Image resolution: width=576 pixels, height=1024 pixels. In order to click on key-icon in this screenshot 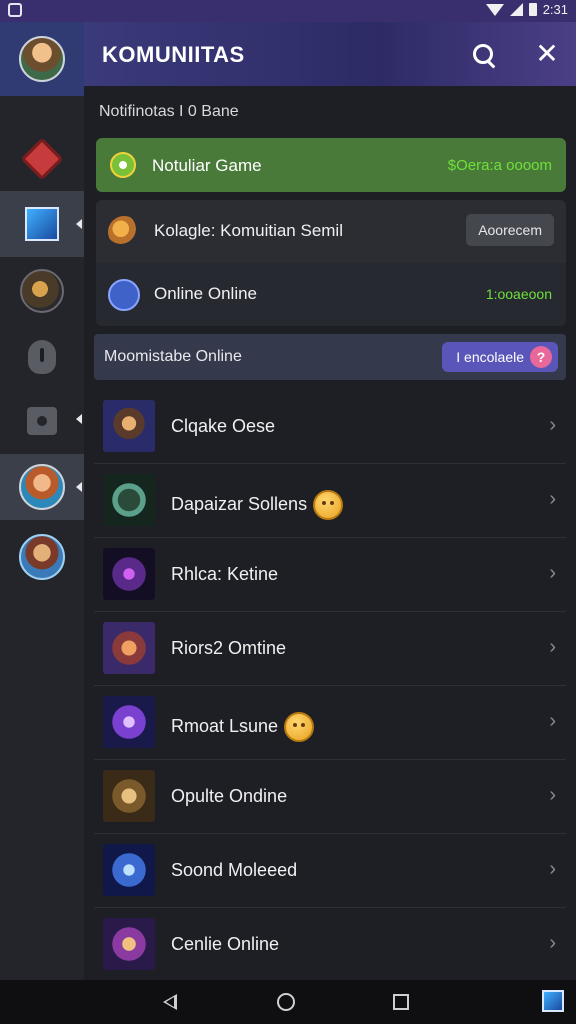, I will do `click(124, 232)`.